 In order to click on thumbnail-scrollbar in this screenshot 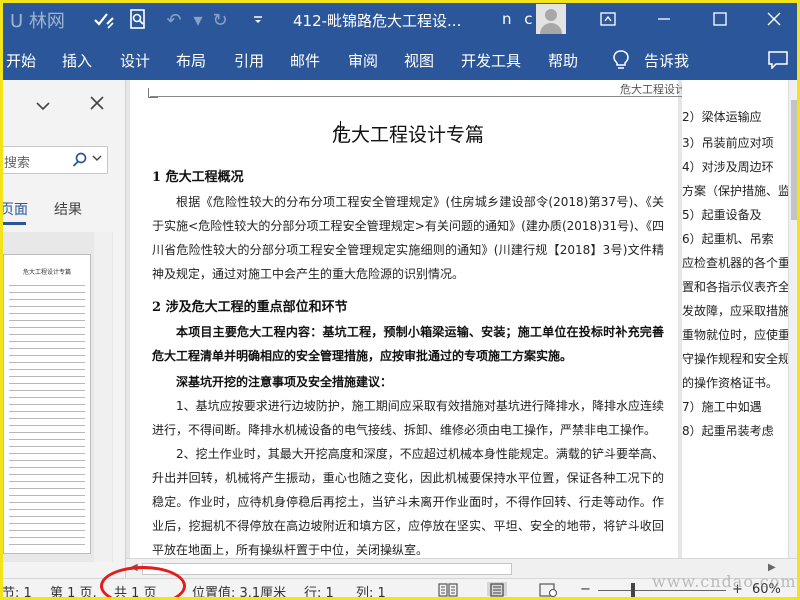, I will do `click(103, 397)`.